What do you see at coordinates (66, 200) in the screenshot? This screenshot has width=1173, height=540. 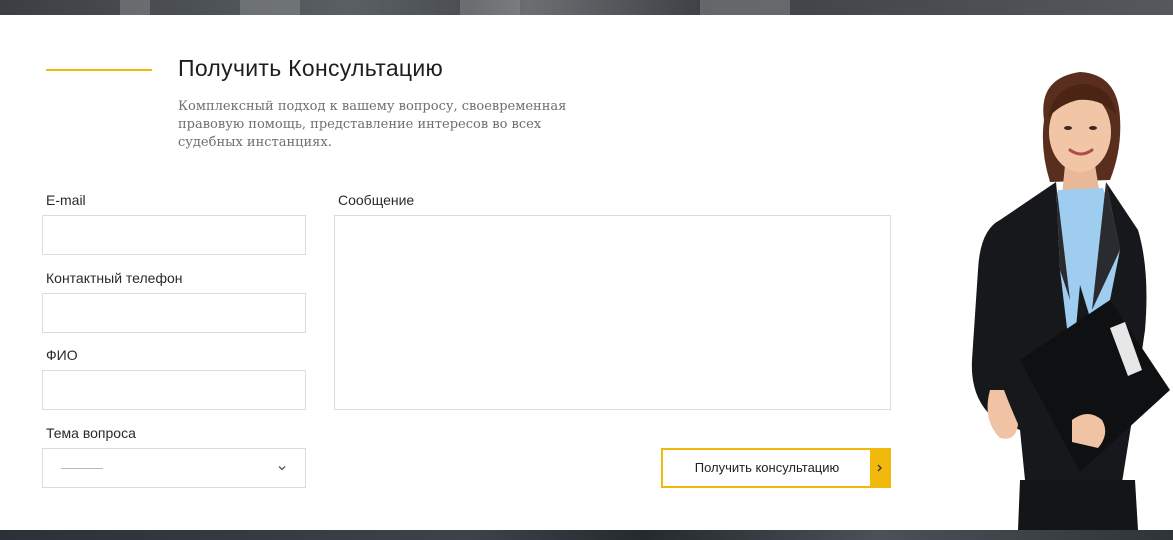 I see `email-label: E-mail` at bounding box center [66, 200].